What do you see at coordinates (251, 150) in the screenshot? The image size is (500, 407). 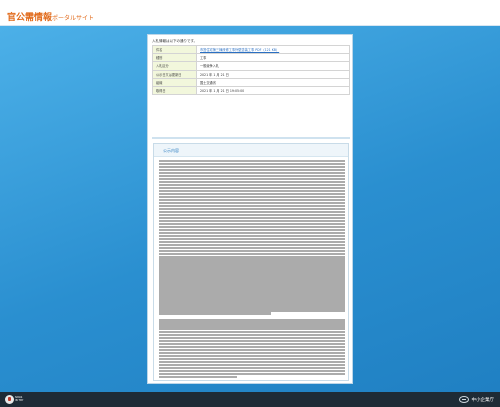 I see `notice-heading: 公示内容` at bounding box center [251, 150].